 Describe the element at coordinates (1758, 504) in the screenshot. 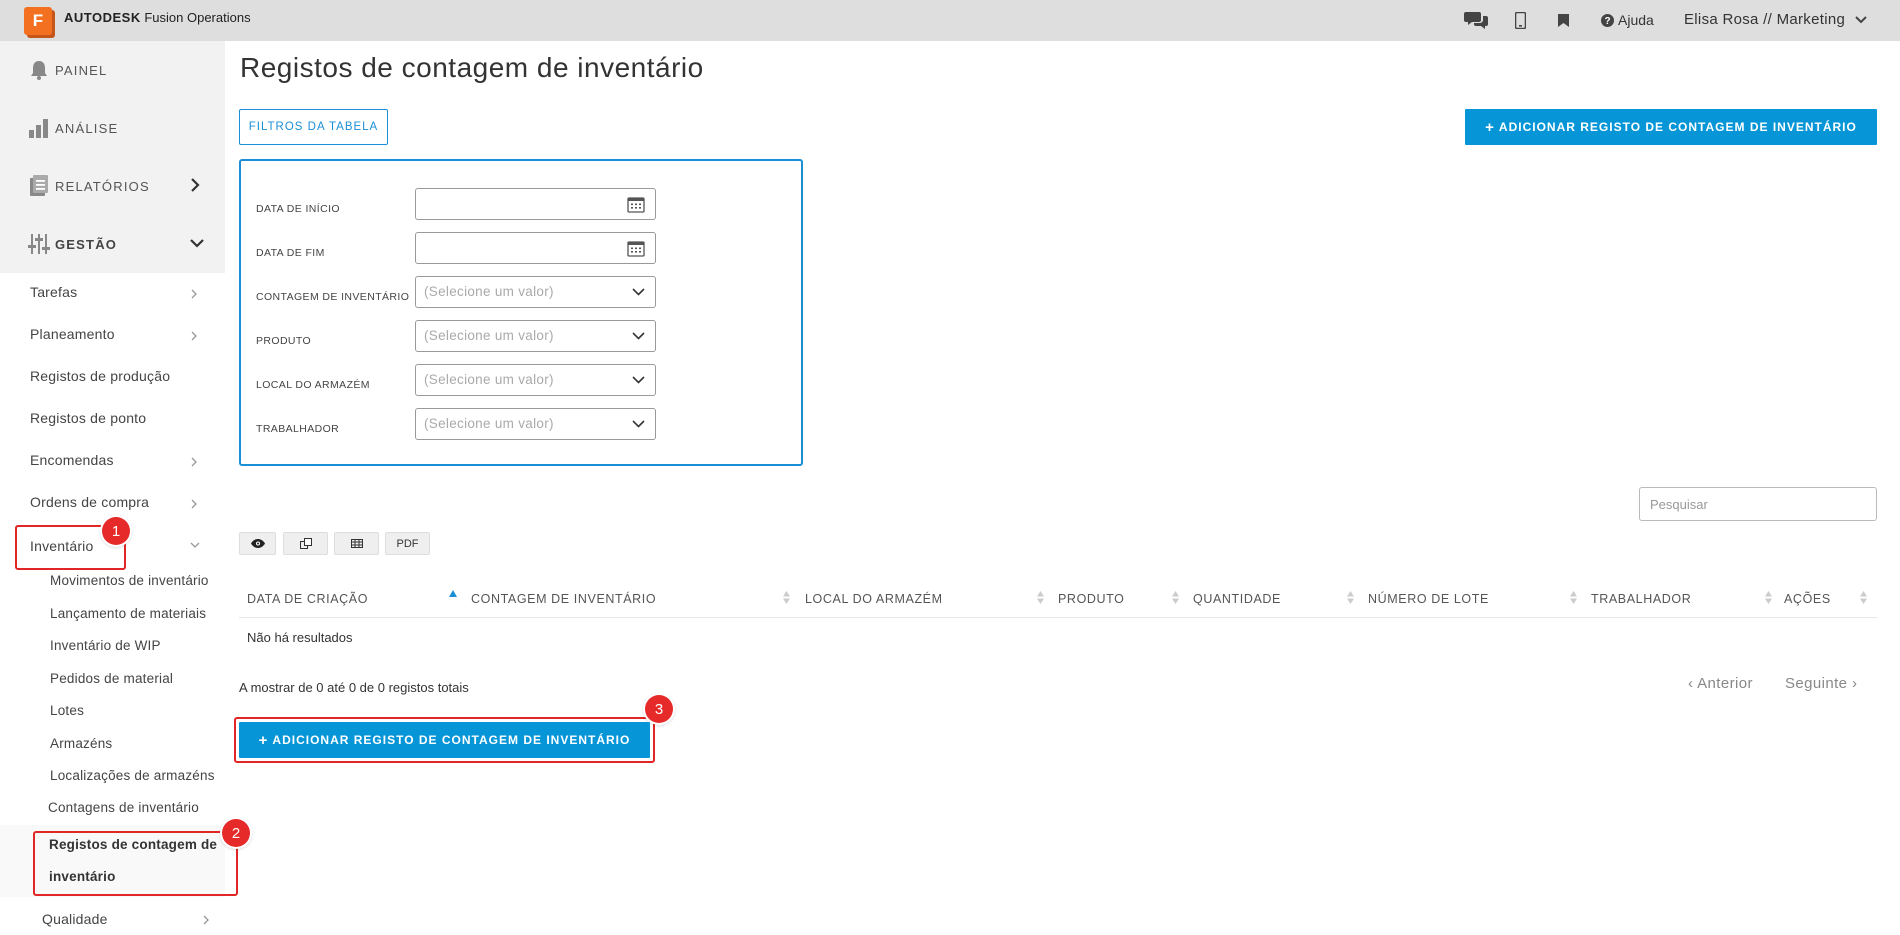

I see `search-input: Pesquisar` at that location.